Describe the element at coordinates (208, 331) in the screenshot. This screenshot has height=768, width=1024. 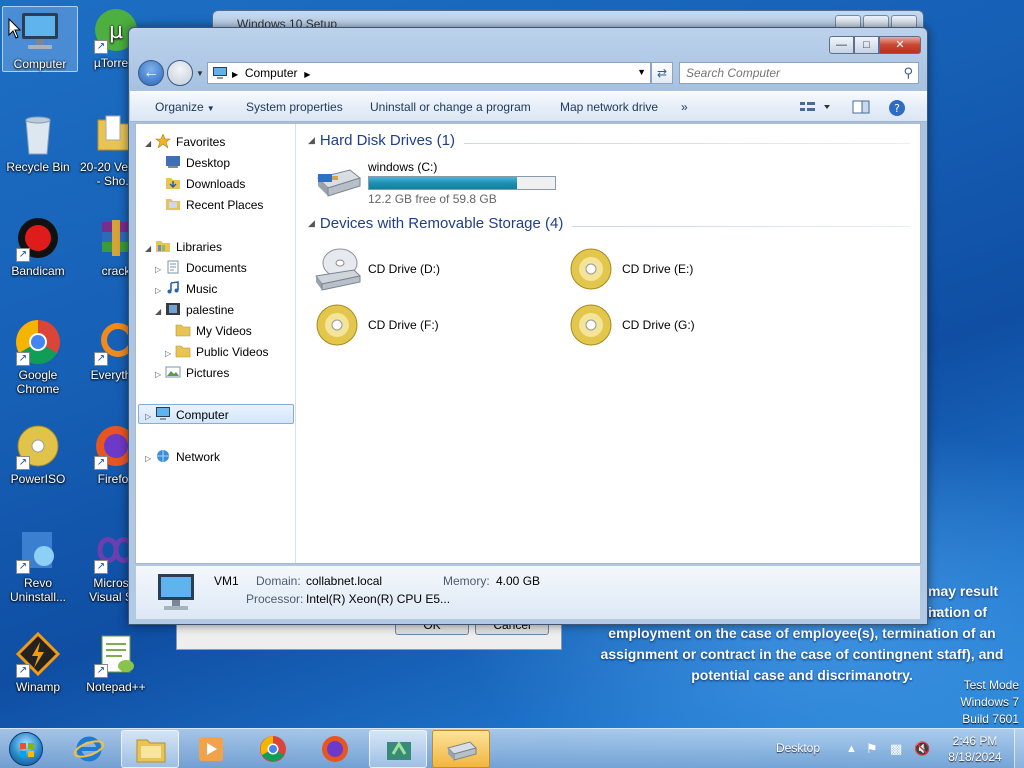
I see `nav-my-videos: My Videos` at that location.